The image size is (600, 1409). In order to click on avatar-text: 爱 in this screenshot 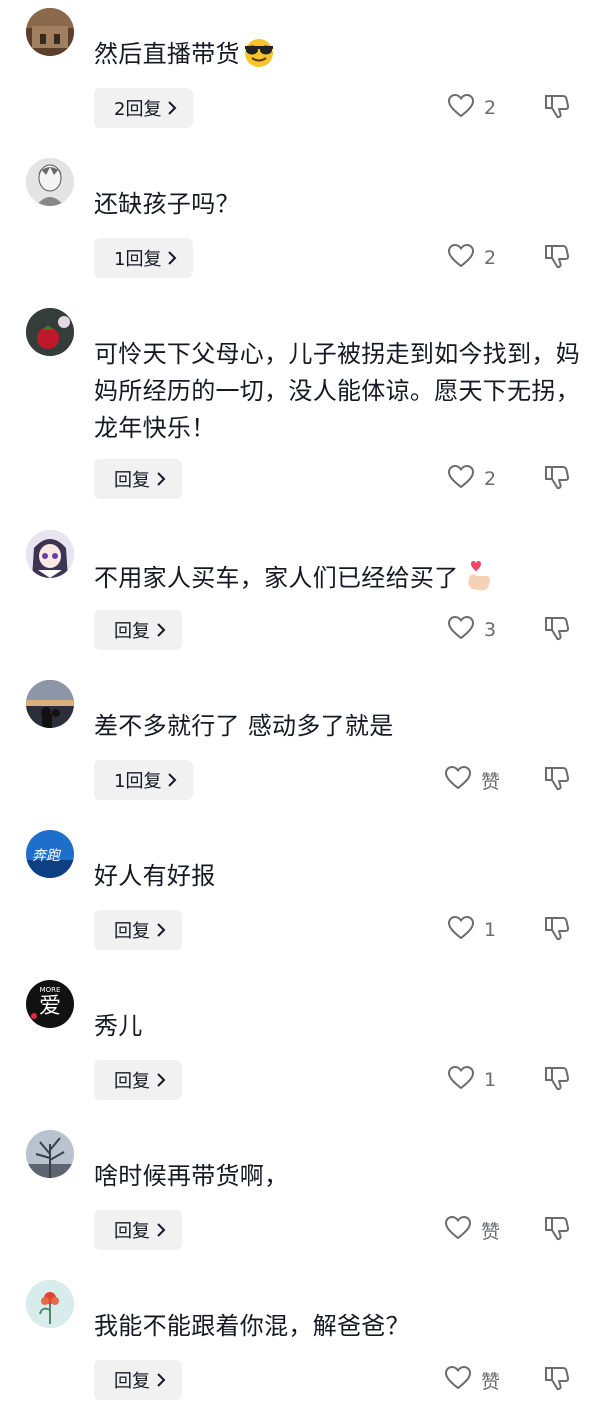, I will do `click(50, 1006)`.